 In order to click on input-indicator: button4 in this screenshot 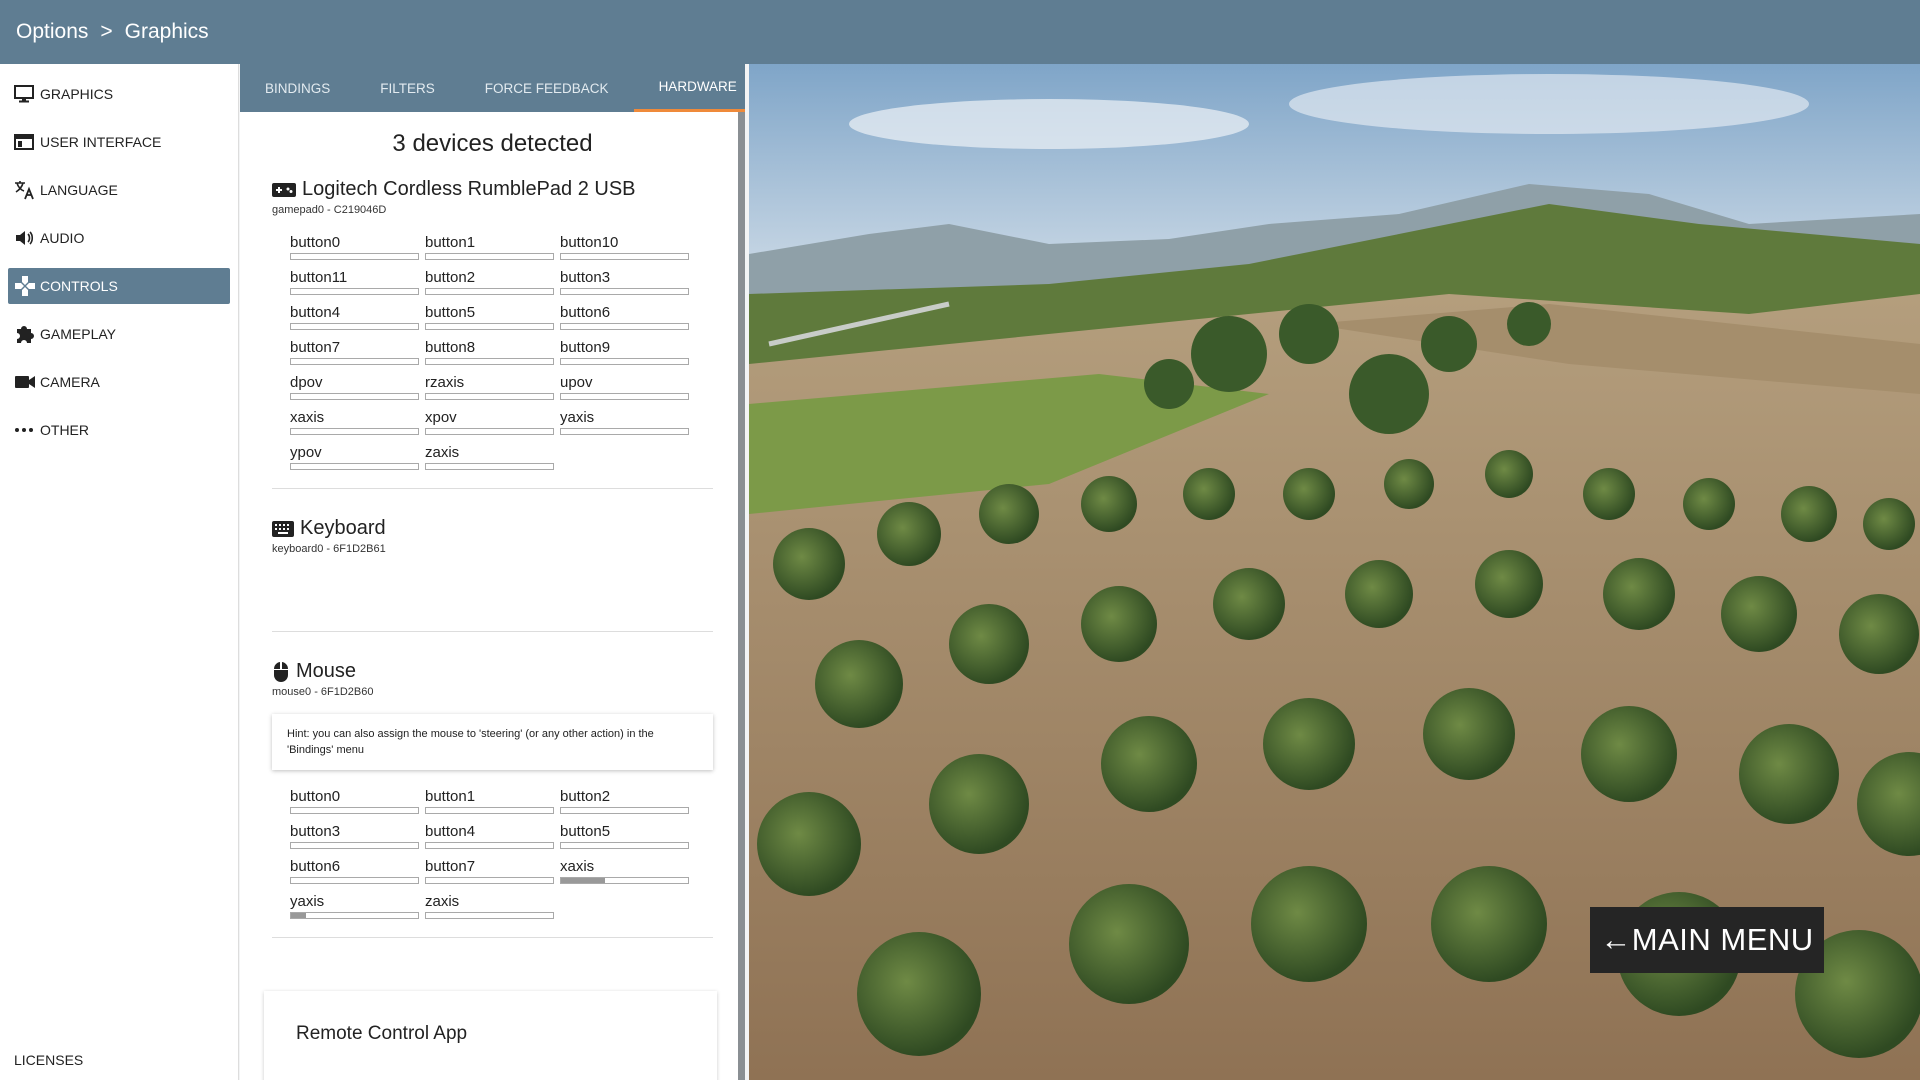, I will do `click(354, 317)`.